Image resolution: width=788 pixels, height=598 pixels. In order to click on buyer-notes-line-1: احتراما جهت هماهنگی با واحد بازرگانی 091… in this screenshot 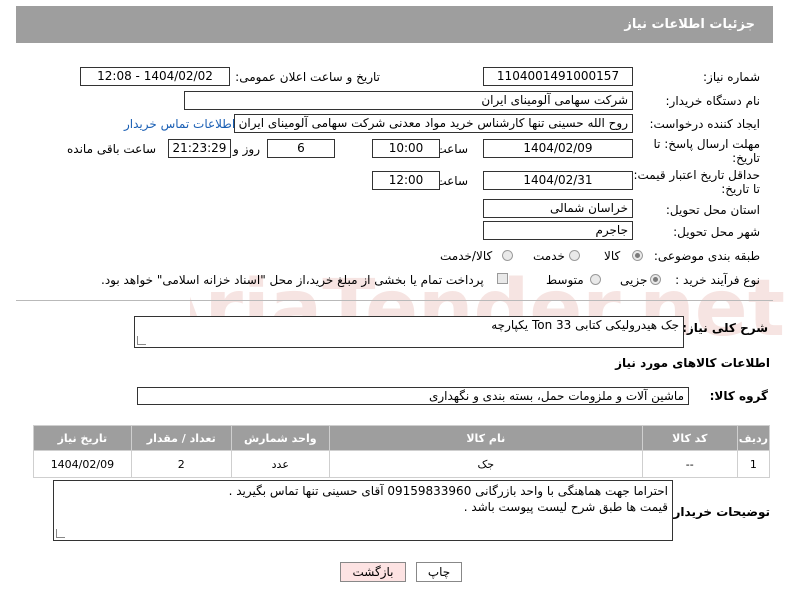, I will do `click(448, 491)`.